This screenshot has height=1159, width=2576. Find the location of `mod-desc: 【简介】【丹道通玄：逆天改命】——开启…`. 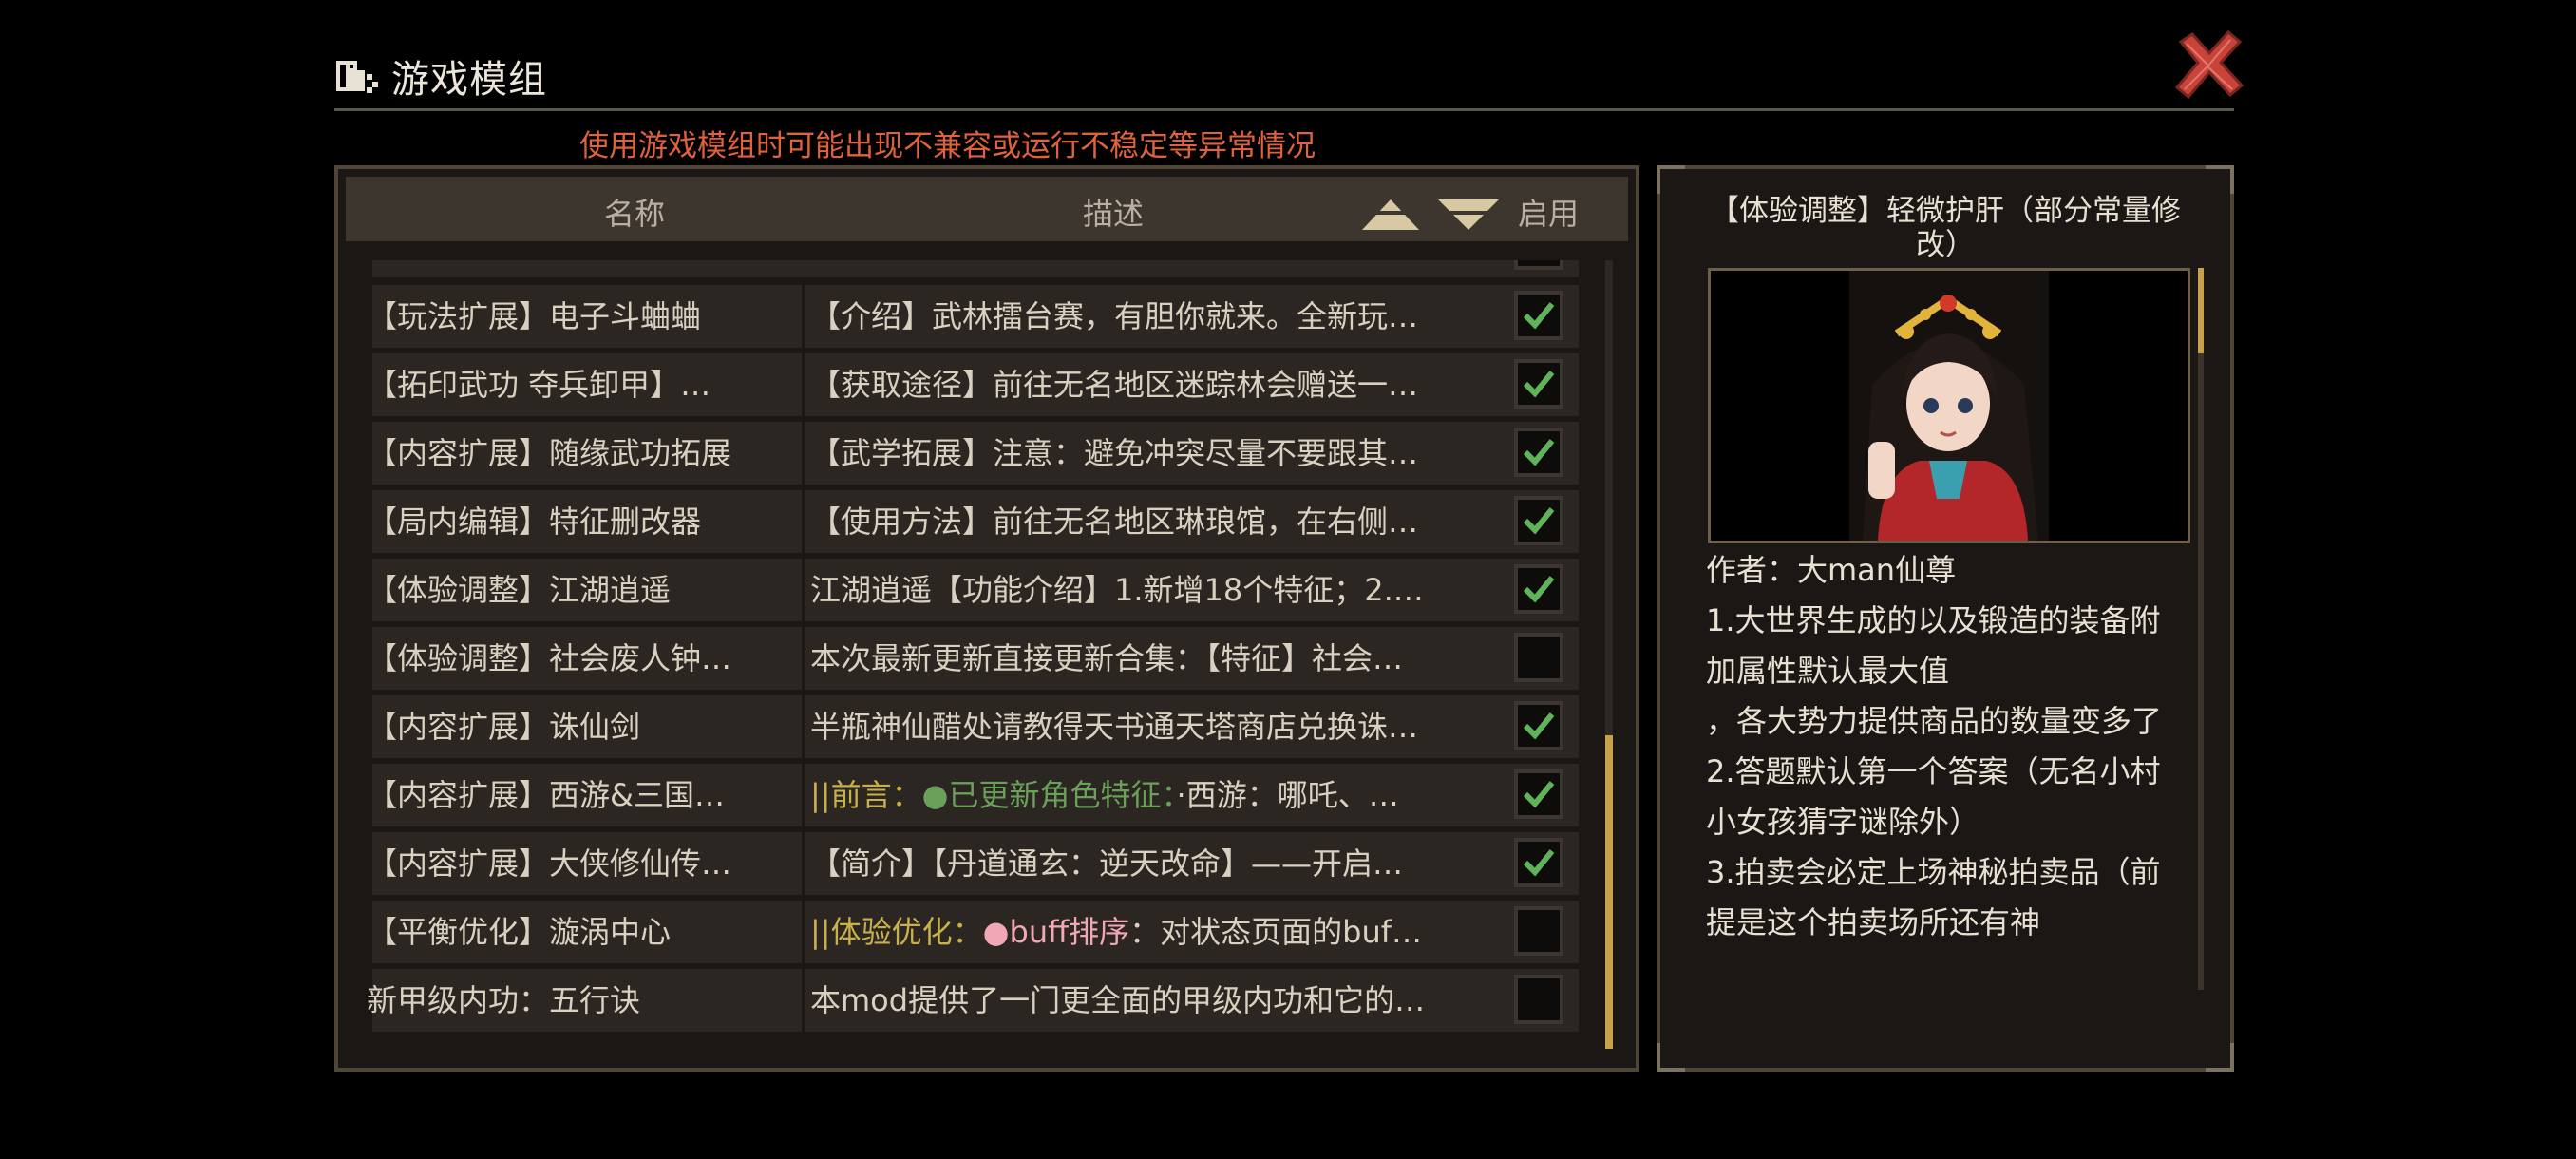

mod-desc: 【简介】【丹道通玄：逆天改命】——开启… is located at coordinates (1148, 863).